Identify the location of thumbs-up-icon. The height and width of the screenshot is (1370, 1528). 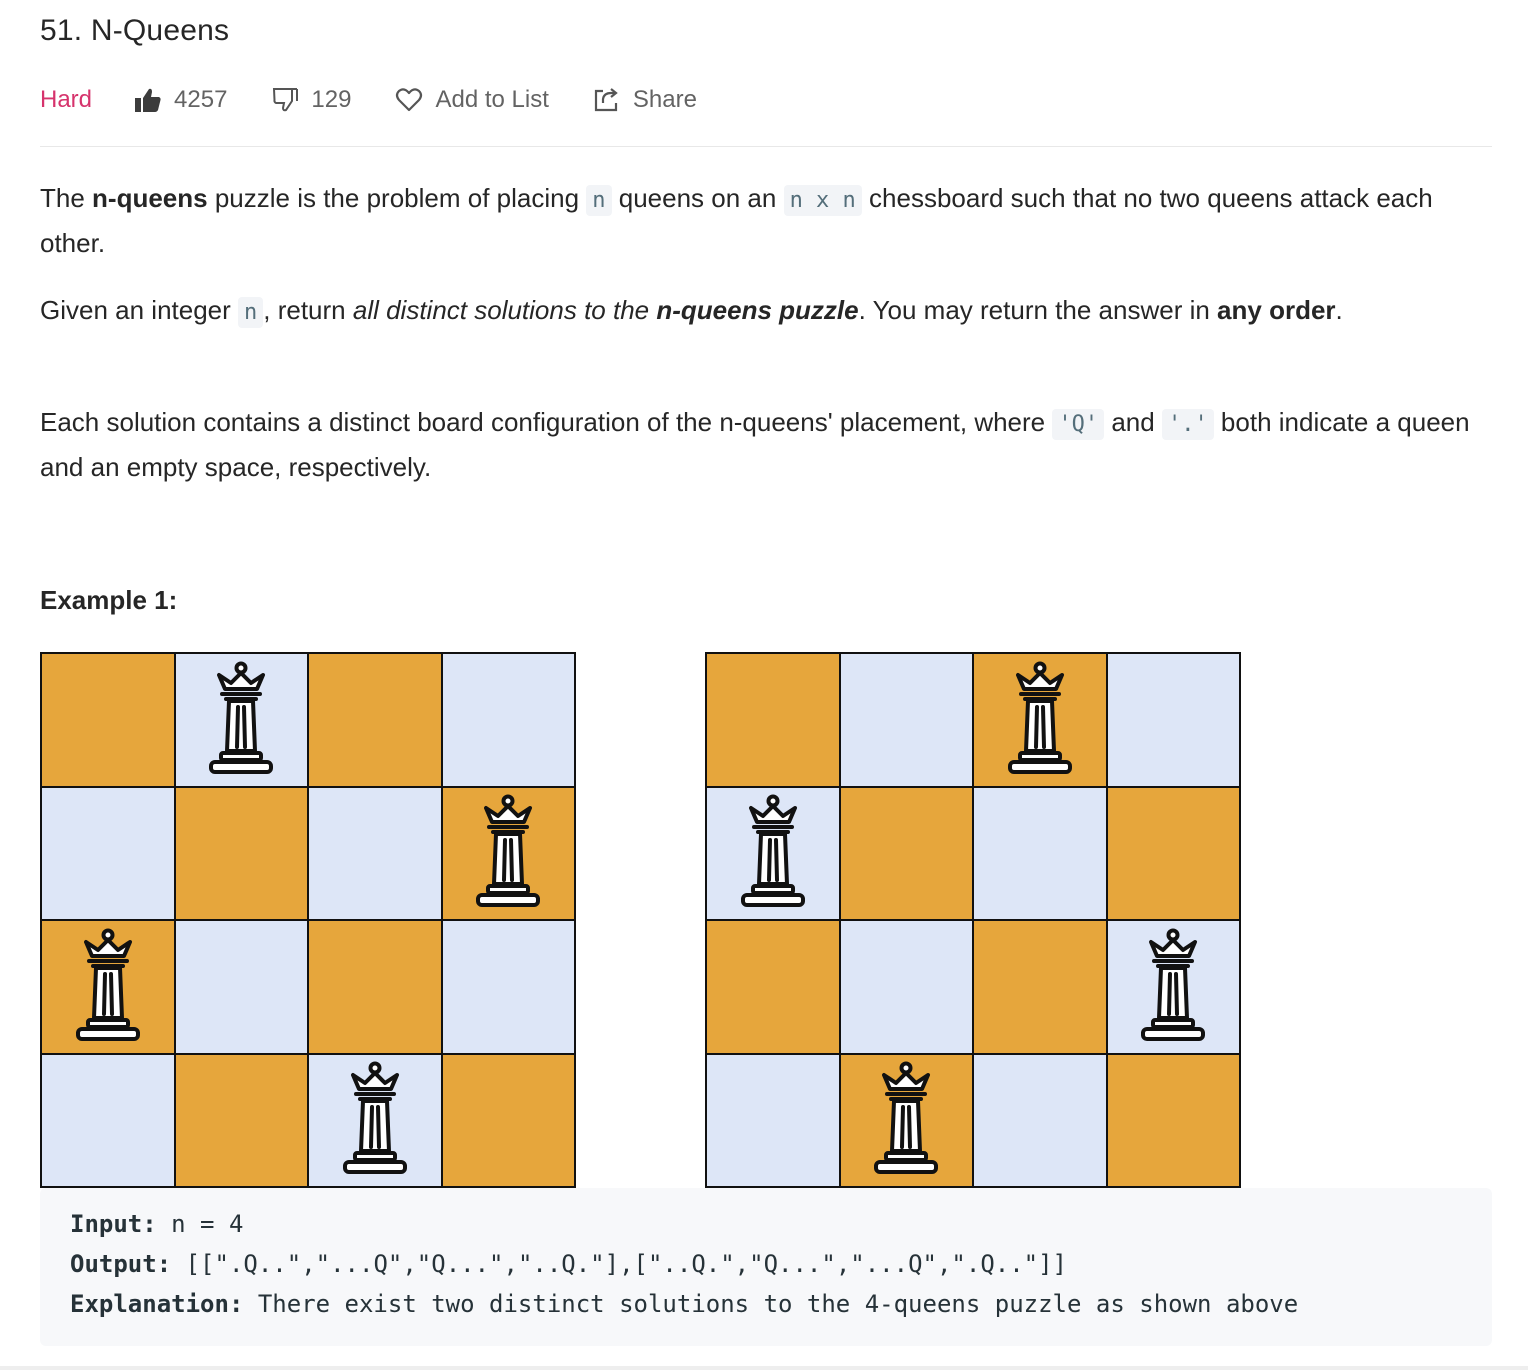
(148, 100).